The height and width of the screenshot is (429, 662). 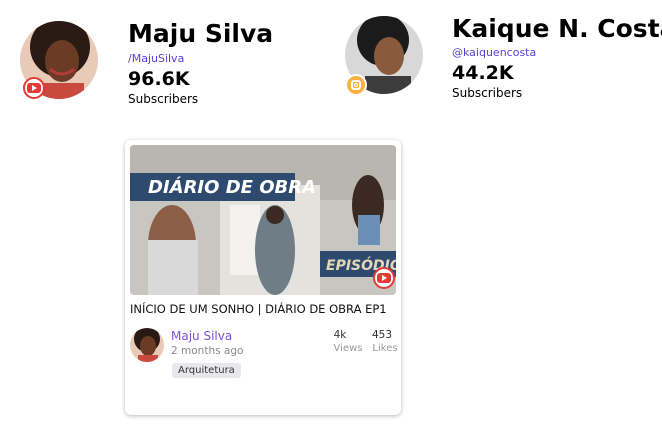 What do you see at coordinates (147, 345) in the screenshot?
I see `author-avatar` at bounding box center [147, 345].